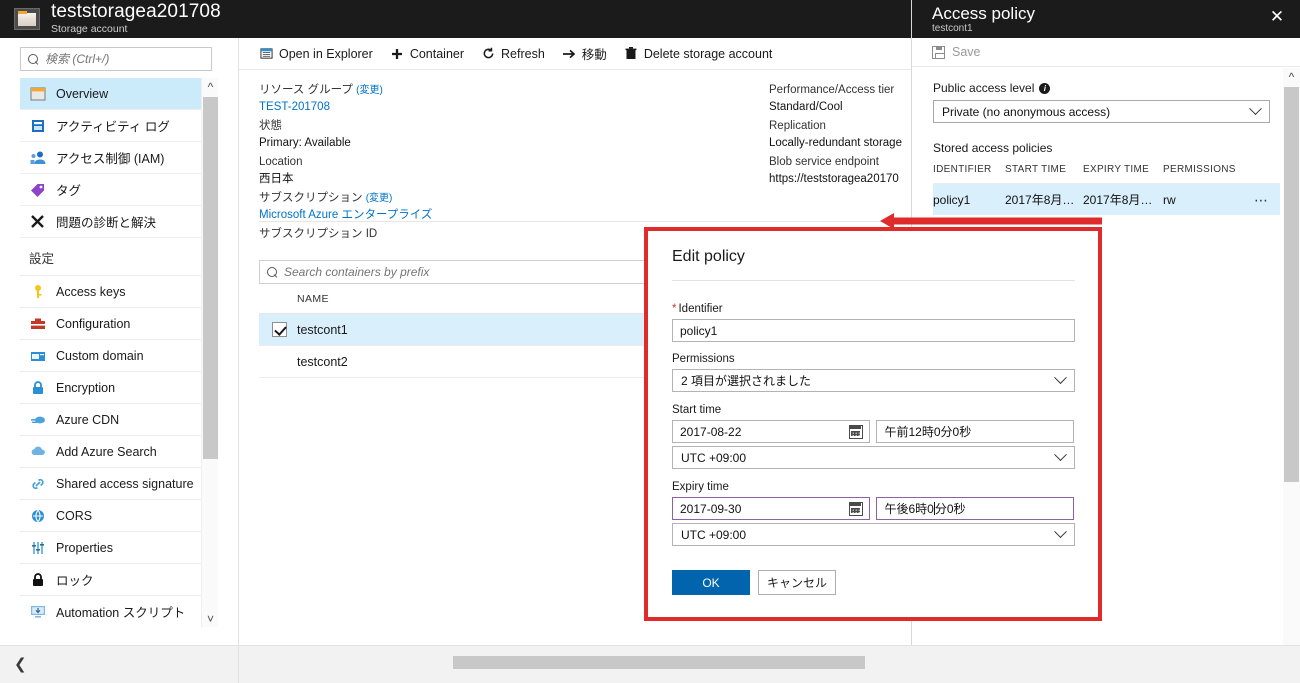  Describe the element at coordinates (38, 612) in the screenshot. I see `automation-script-icon` at that location.